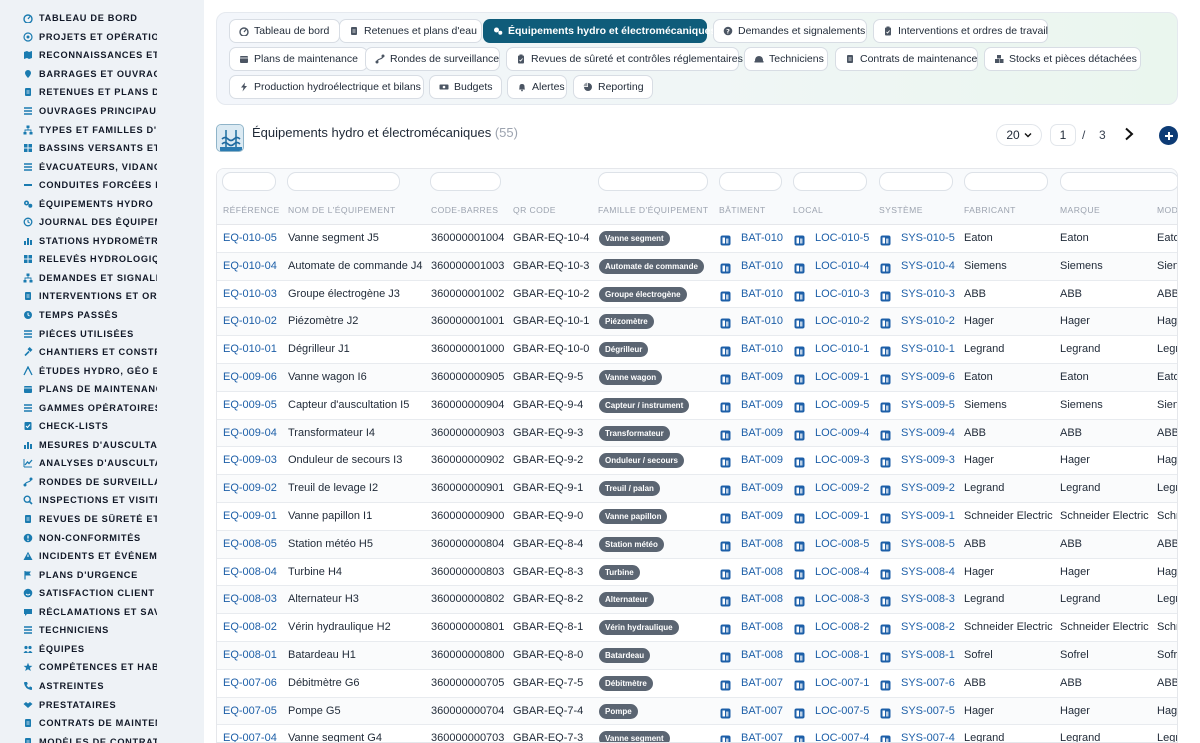 The image size is (1200, 743). What do you see at coordinates (250, 238) in the screenshot?
I see `reference-link: EQ-010-05` at bounding box center [250, 238].